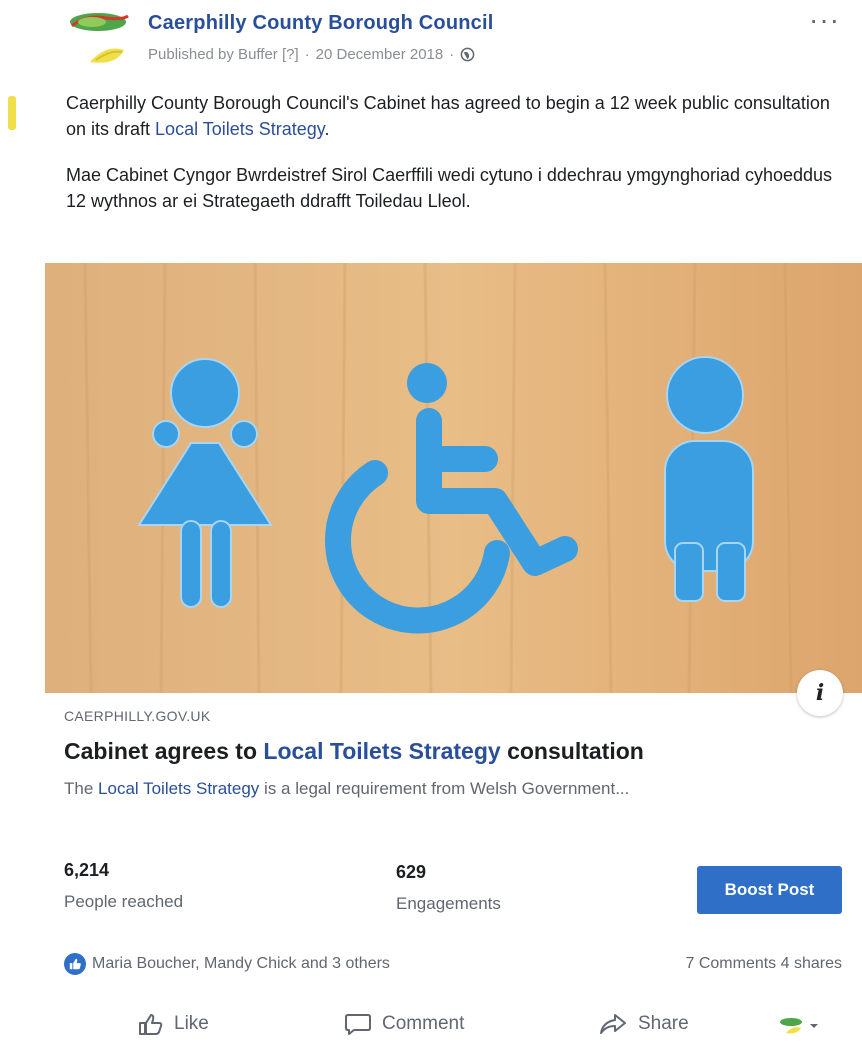 The width and height of the screenshot is (862, 1042). What do you see at coordinates (321, 23) in the screenshot?
I see `page-name: Caerphilly County Borough Council` at bounding box center [321, 23].